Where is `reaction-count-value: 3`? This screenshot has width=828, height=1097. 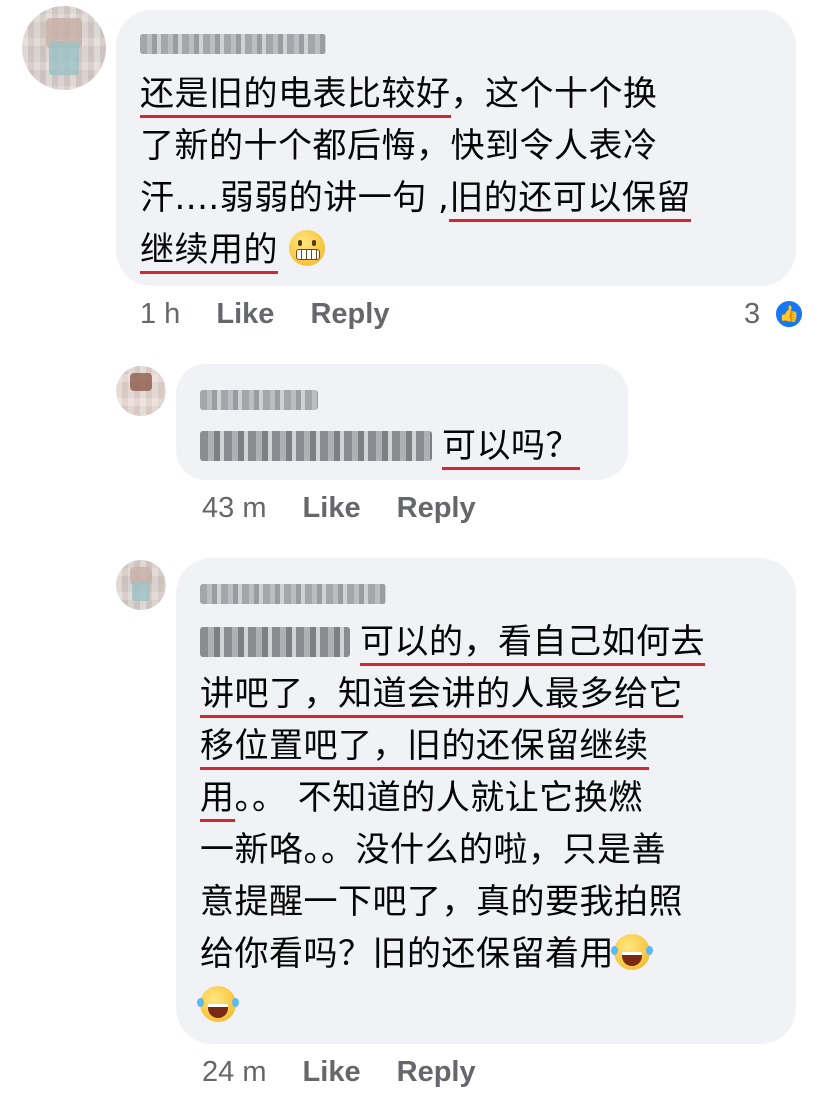
reaction-count-value: 3 is located at coordinates (752, 314).